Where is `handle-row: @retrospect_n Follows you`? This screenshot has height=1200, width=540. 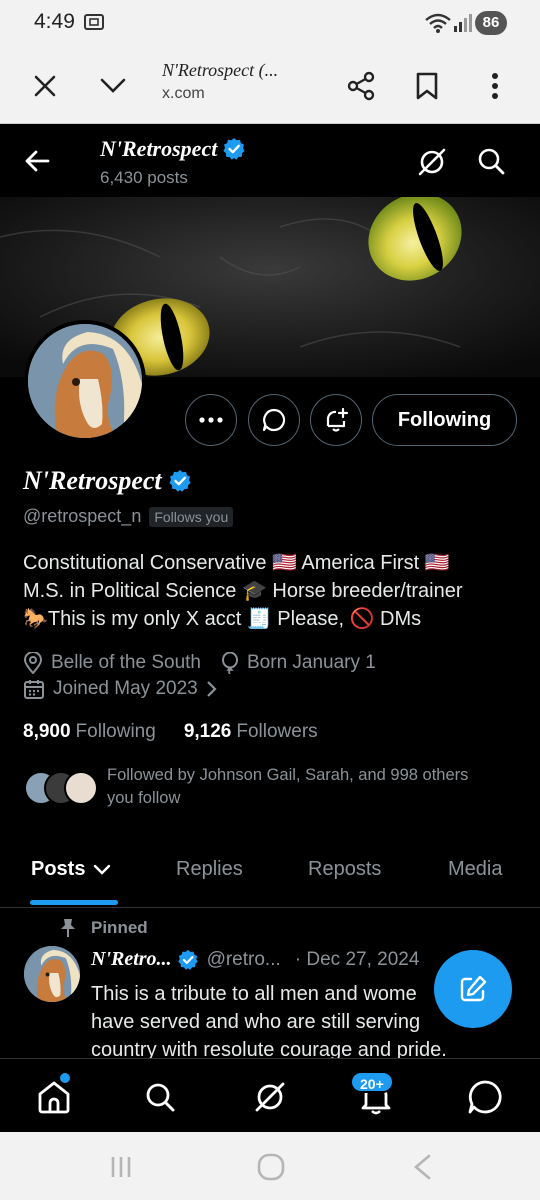
handle-row: @retrospect_n Follows you is located at coordinates (128, 516).